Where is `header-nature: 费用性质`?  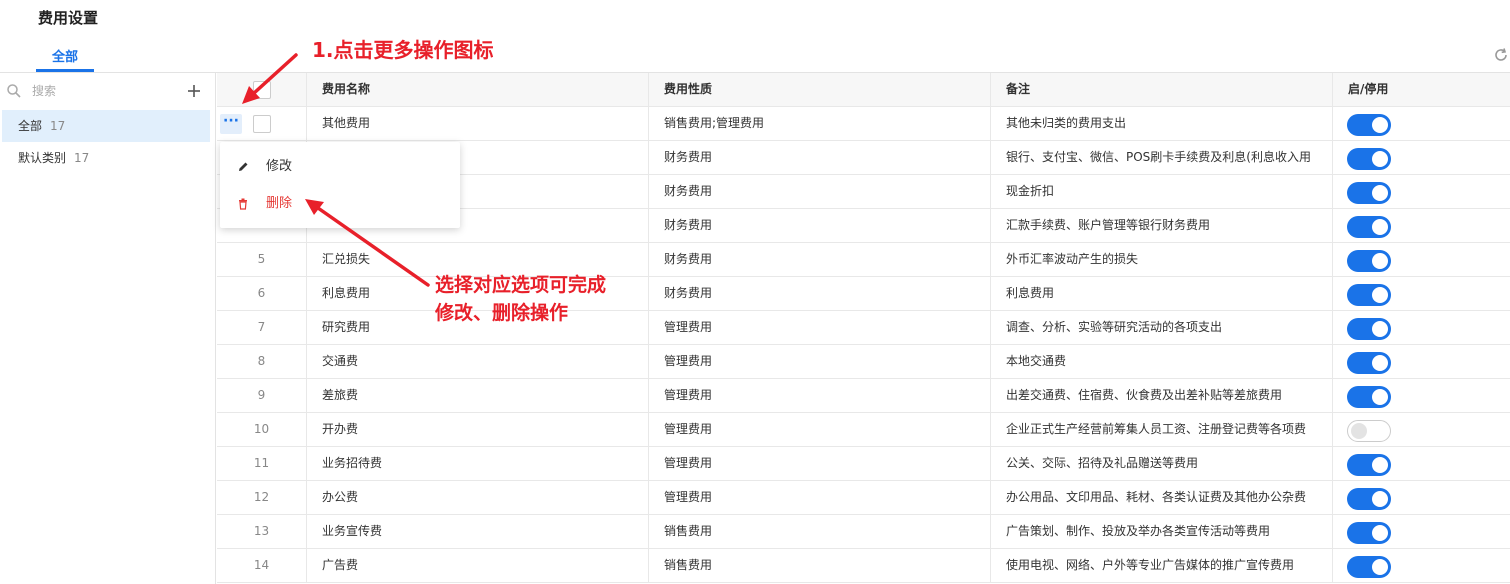
header-nature: 费用性质 is located at coordinates (820, 90).